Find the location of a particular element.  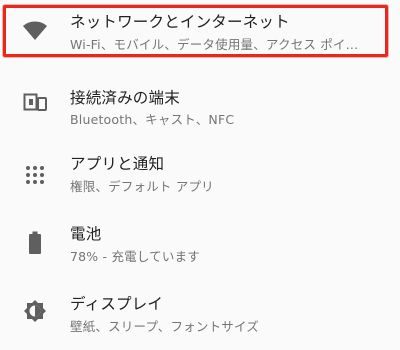

devices-icon is located at coordinates (35, 103).